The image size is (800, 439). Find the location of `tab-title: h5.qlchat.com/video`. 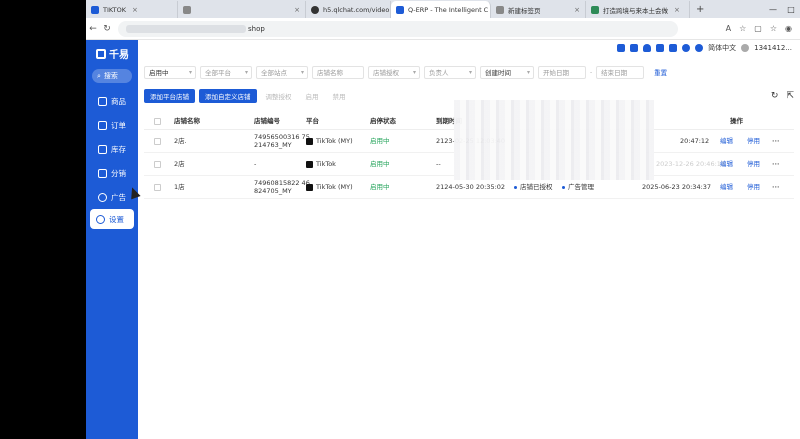

tab-title: h5.qlchat.com/video is located at coordinates (356, 9).